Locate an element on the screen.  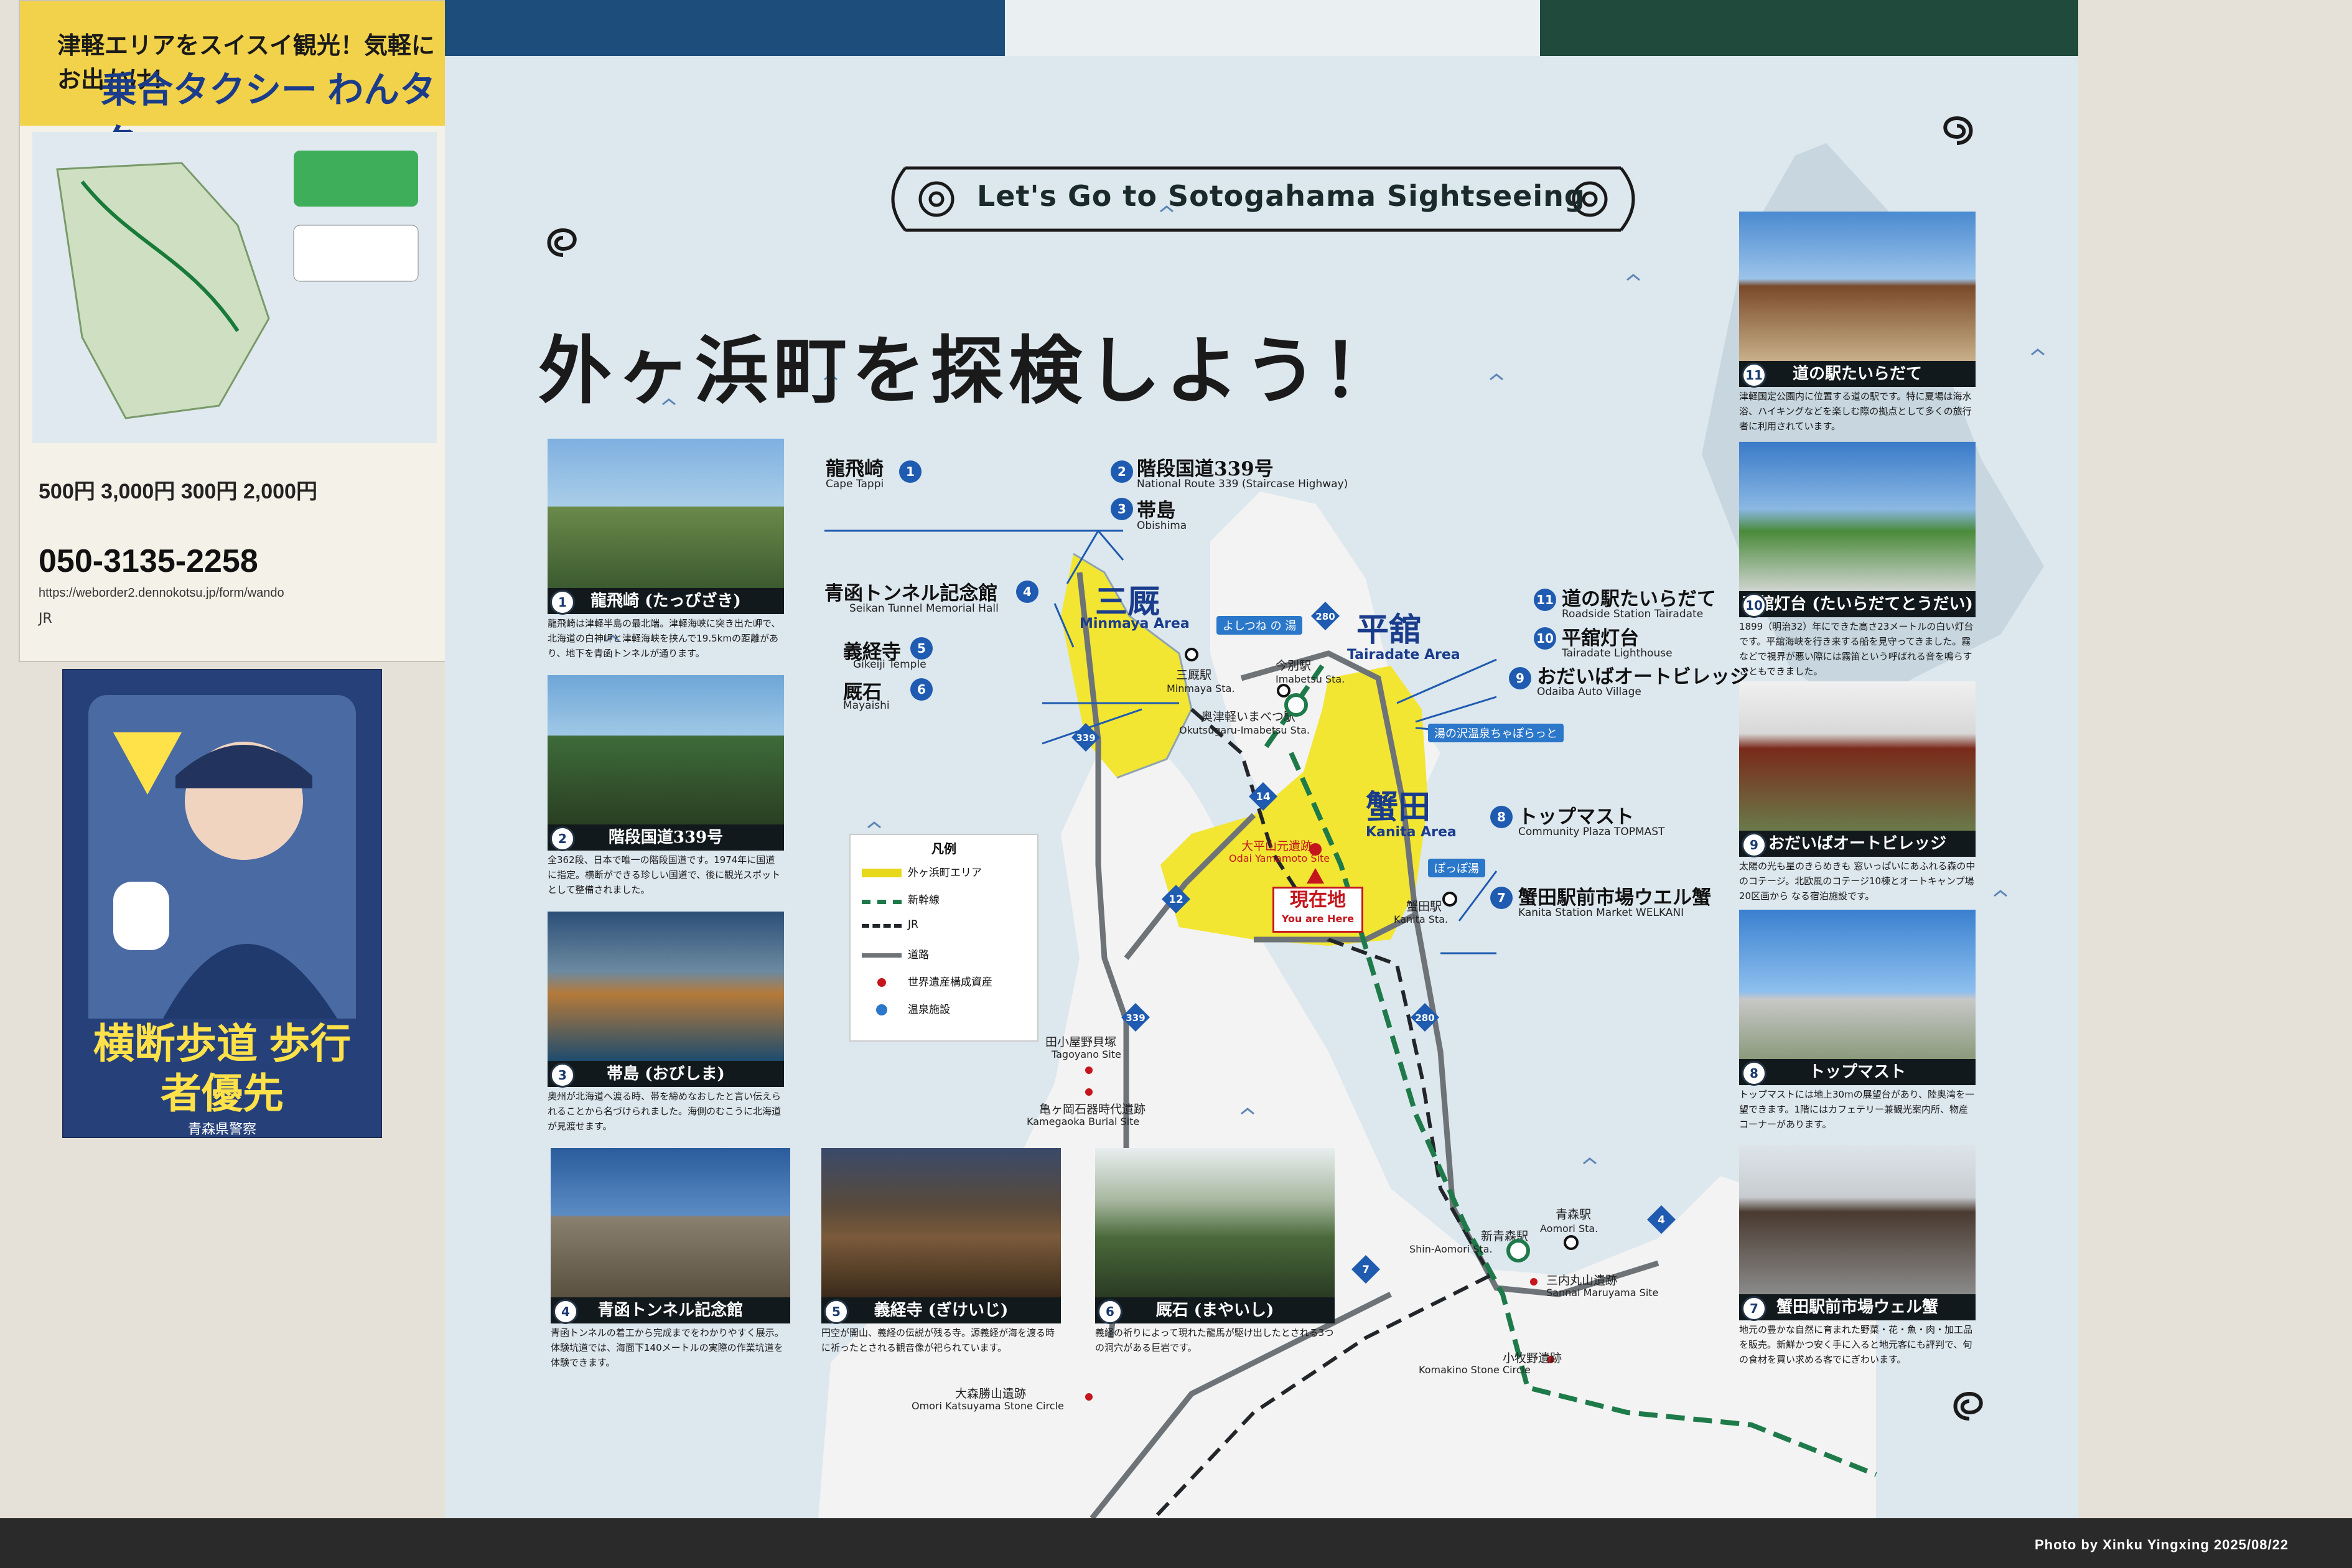
floor-edge is located at coordinates (1176, 1543).